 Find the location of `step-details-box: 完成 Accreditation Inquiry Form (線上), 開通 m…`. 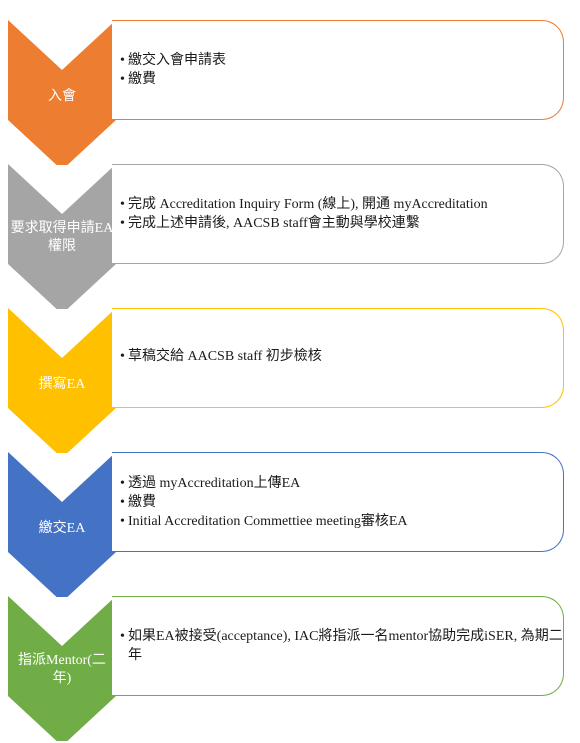

step-details-box: 完成 Accreditation Inquiry Form (線上), 開通 m… is located at coordinates (338, 214).